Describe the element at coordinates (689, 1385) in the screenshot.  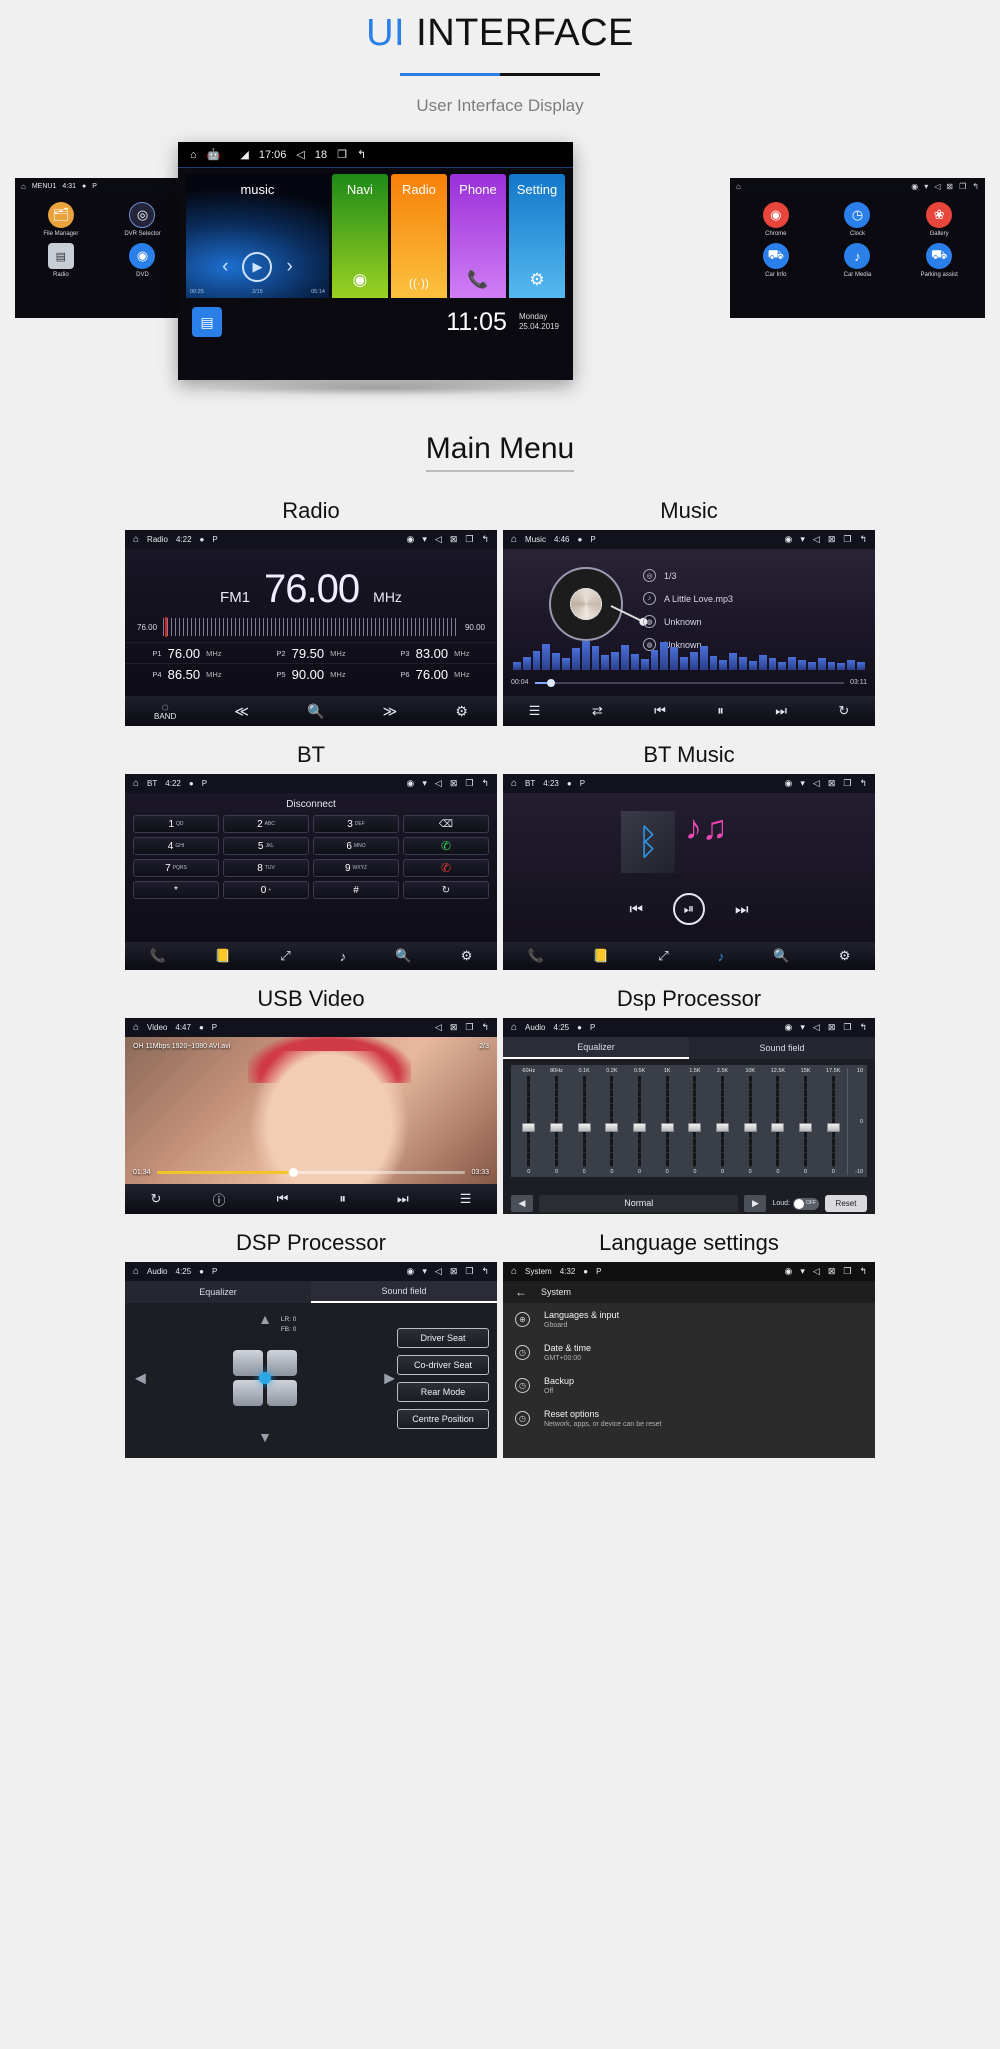
I see `settings-row: ◷ Backup Off` at that location.